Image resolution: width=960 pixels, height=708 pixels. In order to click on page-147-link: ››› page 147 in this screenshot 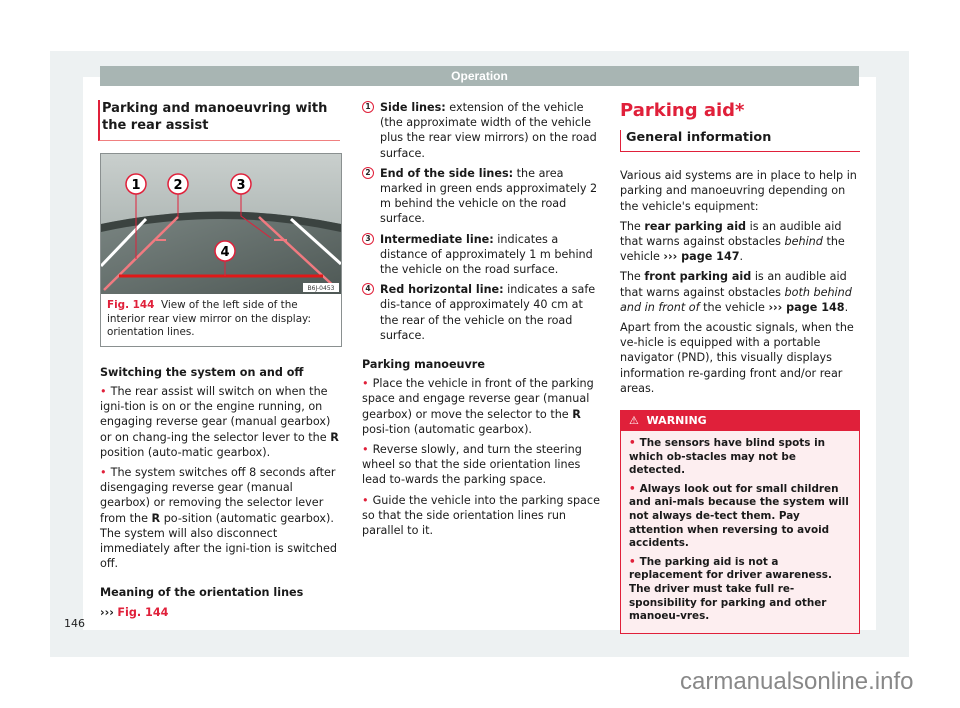, I will do `click(701, 256)`.